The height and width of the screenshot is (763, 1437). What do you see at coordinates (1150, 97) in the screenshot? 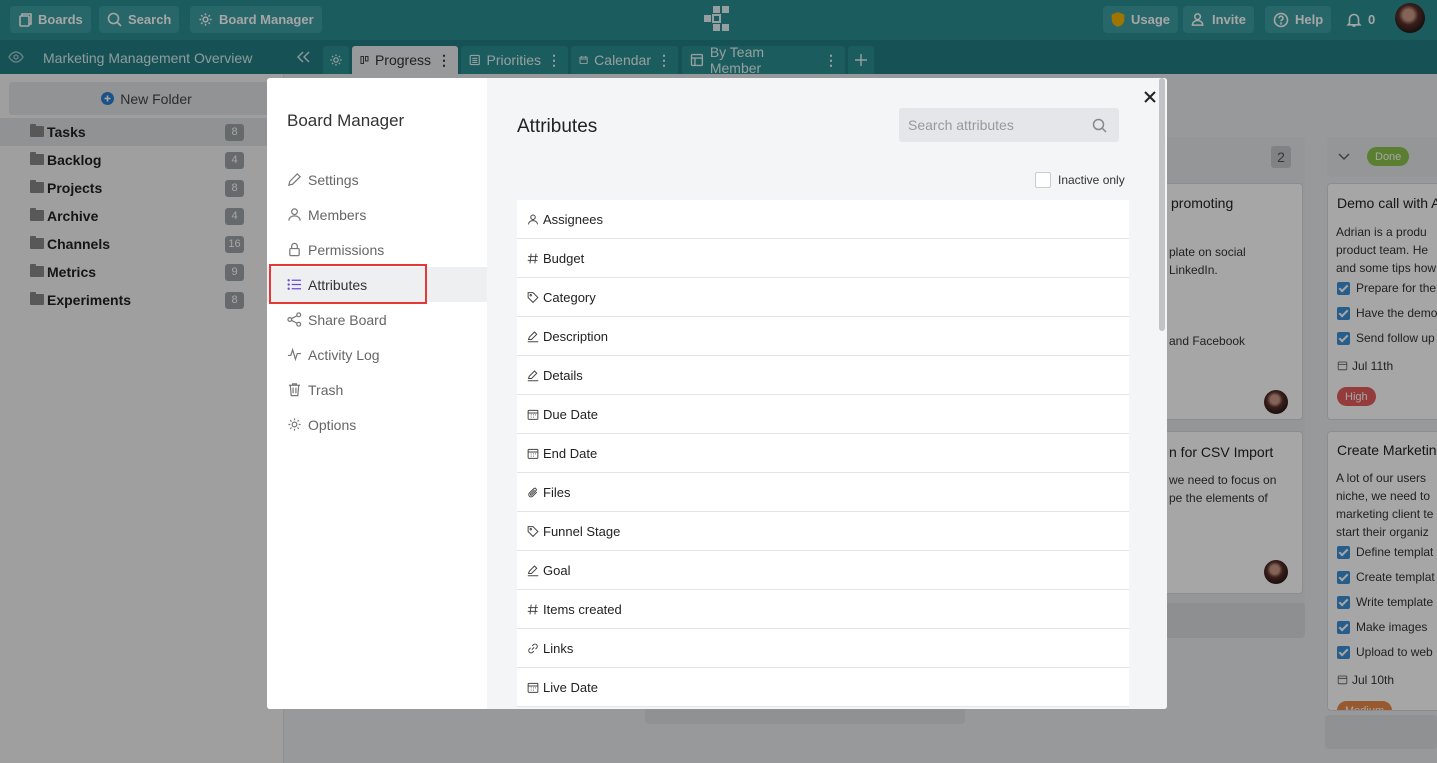
I see `close-icon` at bounding box center [1150, 97].